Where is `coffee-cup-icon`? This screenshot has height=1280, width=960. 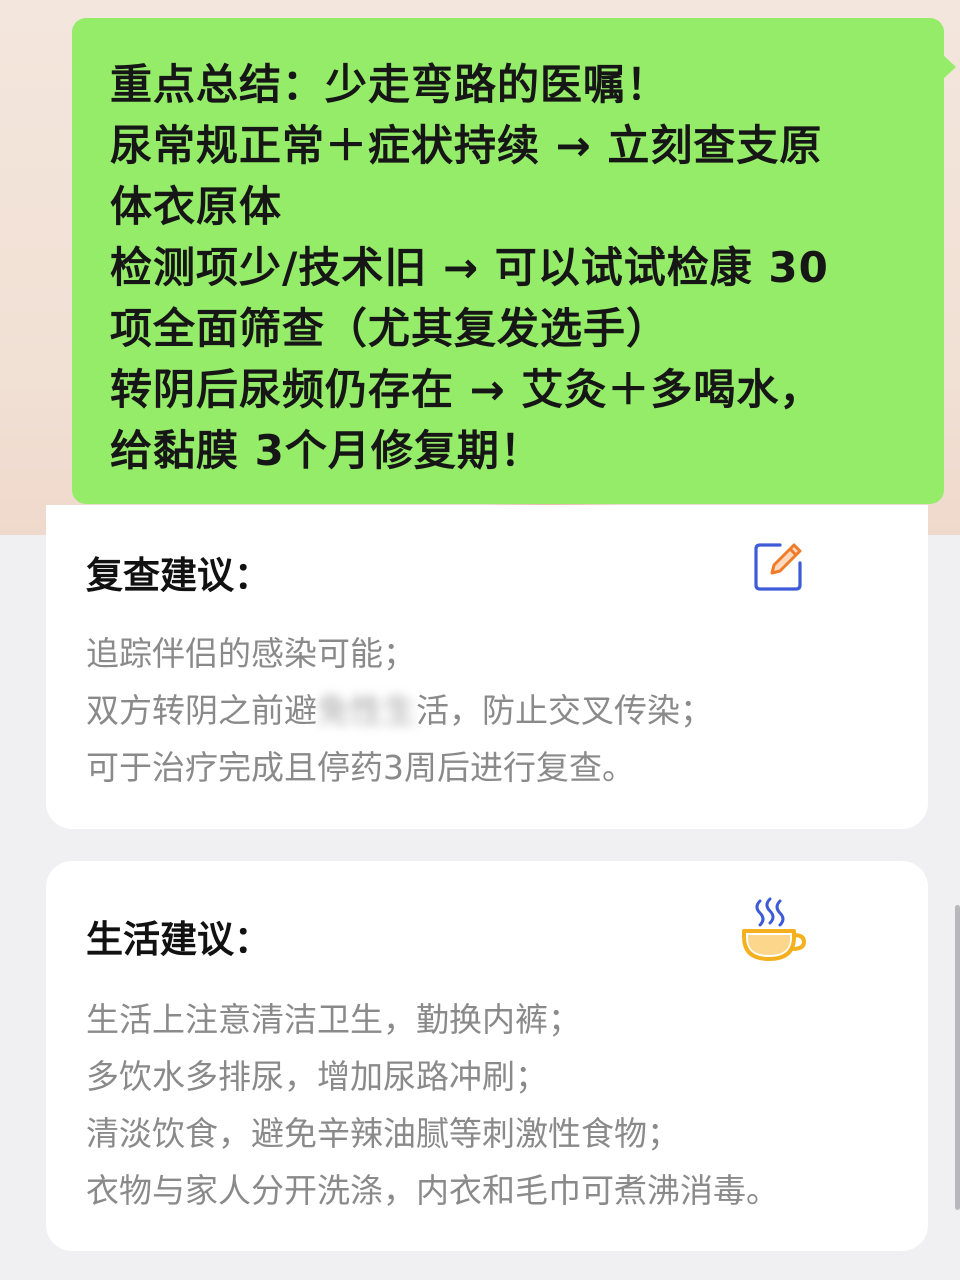
coffee-cup-icon is located at coordinates (774, 929).